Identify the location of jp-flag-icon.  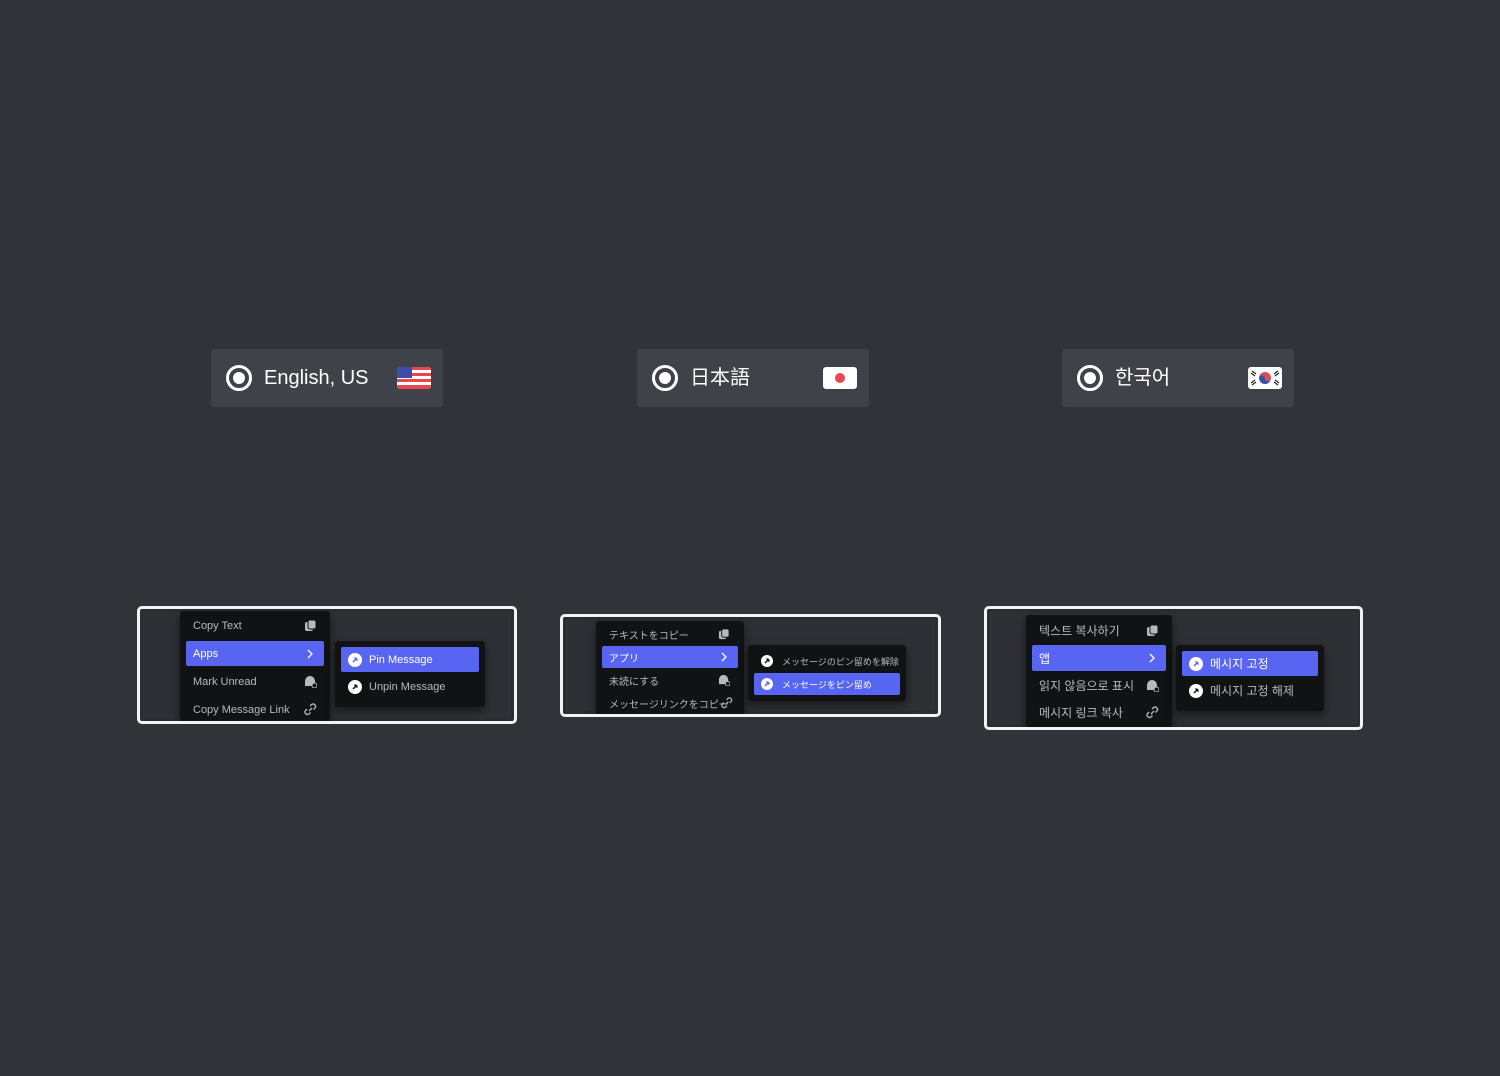
(840, 378).